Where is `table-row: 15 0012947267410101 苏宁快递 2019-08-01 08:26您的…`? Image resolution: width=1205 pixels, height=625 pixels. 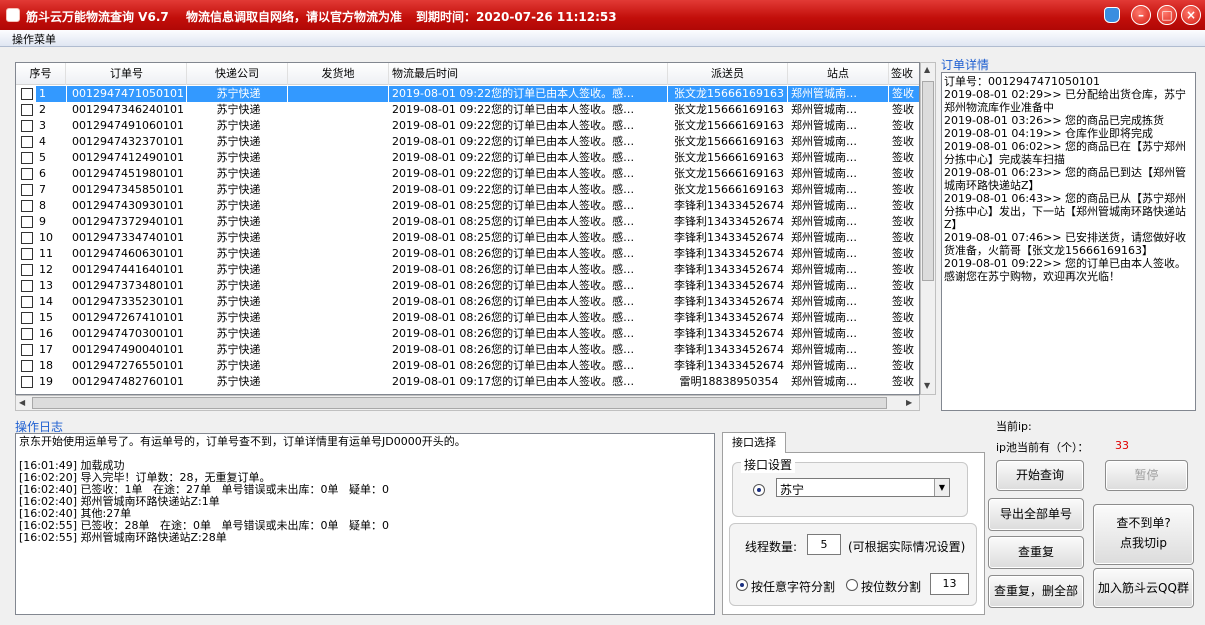 table-row: 15 0012947267410101 苏宁快递 2019-08-01 08:26您的… is located at coordinates (467, 318).